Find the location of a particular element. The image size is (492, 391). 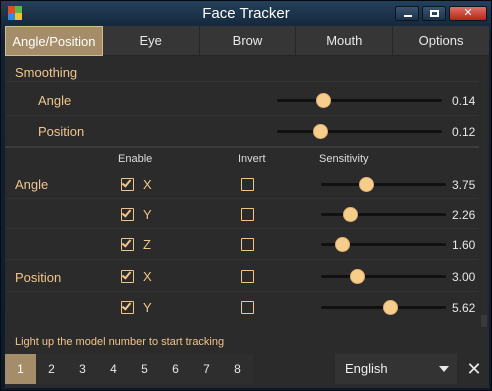

smoothing-angle-label: Angle is located at coordinates (55, 100).